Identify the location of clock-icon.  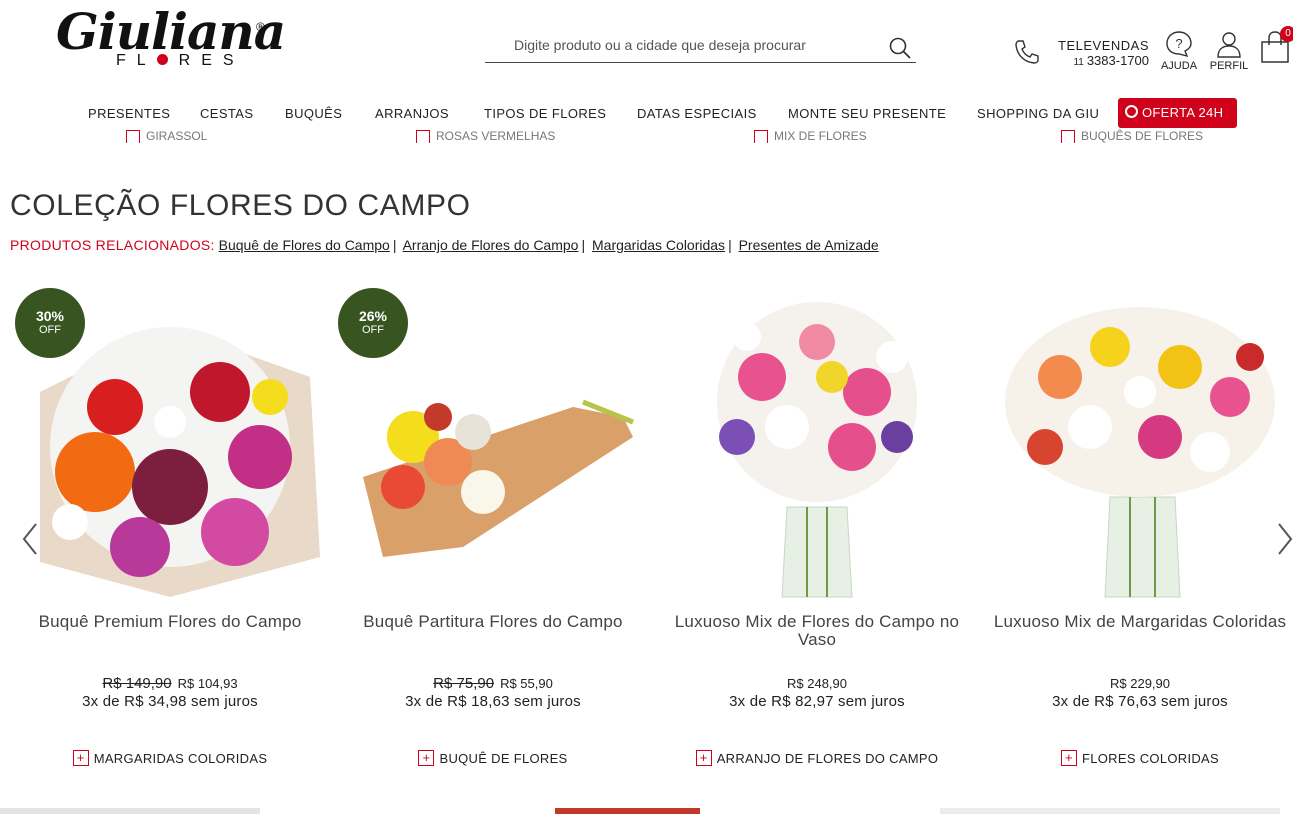
(1131, 111).